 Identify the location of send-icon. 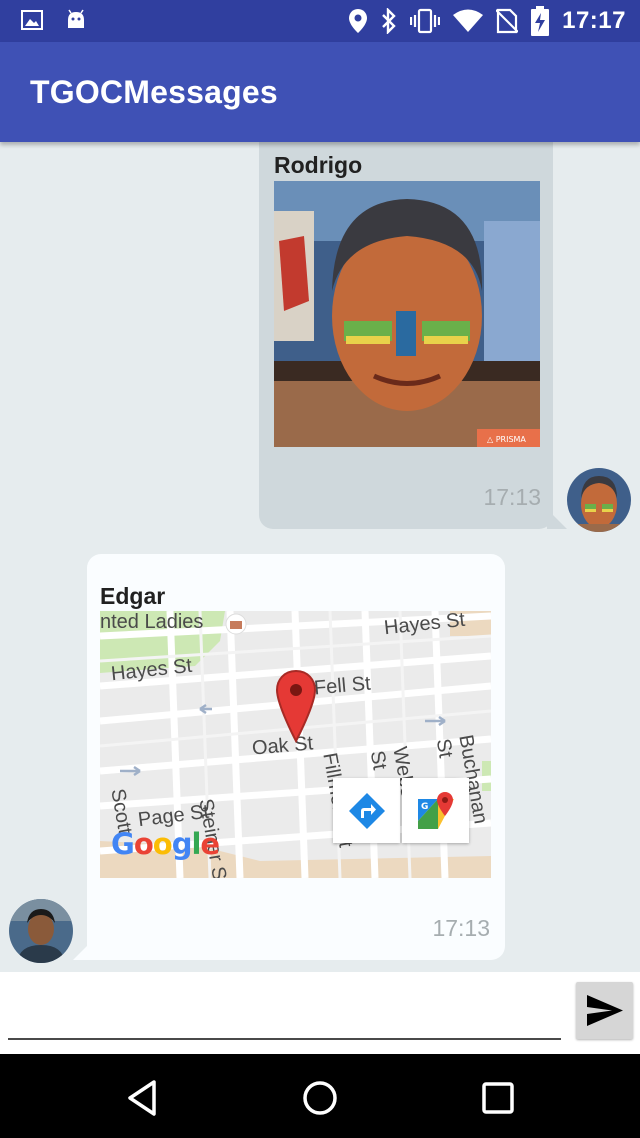
(605, 1010).